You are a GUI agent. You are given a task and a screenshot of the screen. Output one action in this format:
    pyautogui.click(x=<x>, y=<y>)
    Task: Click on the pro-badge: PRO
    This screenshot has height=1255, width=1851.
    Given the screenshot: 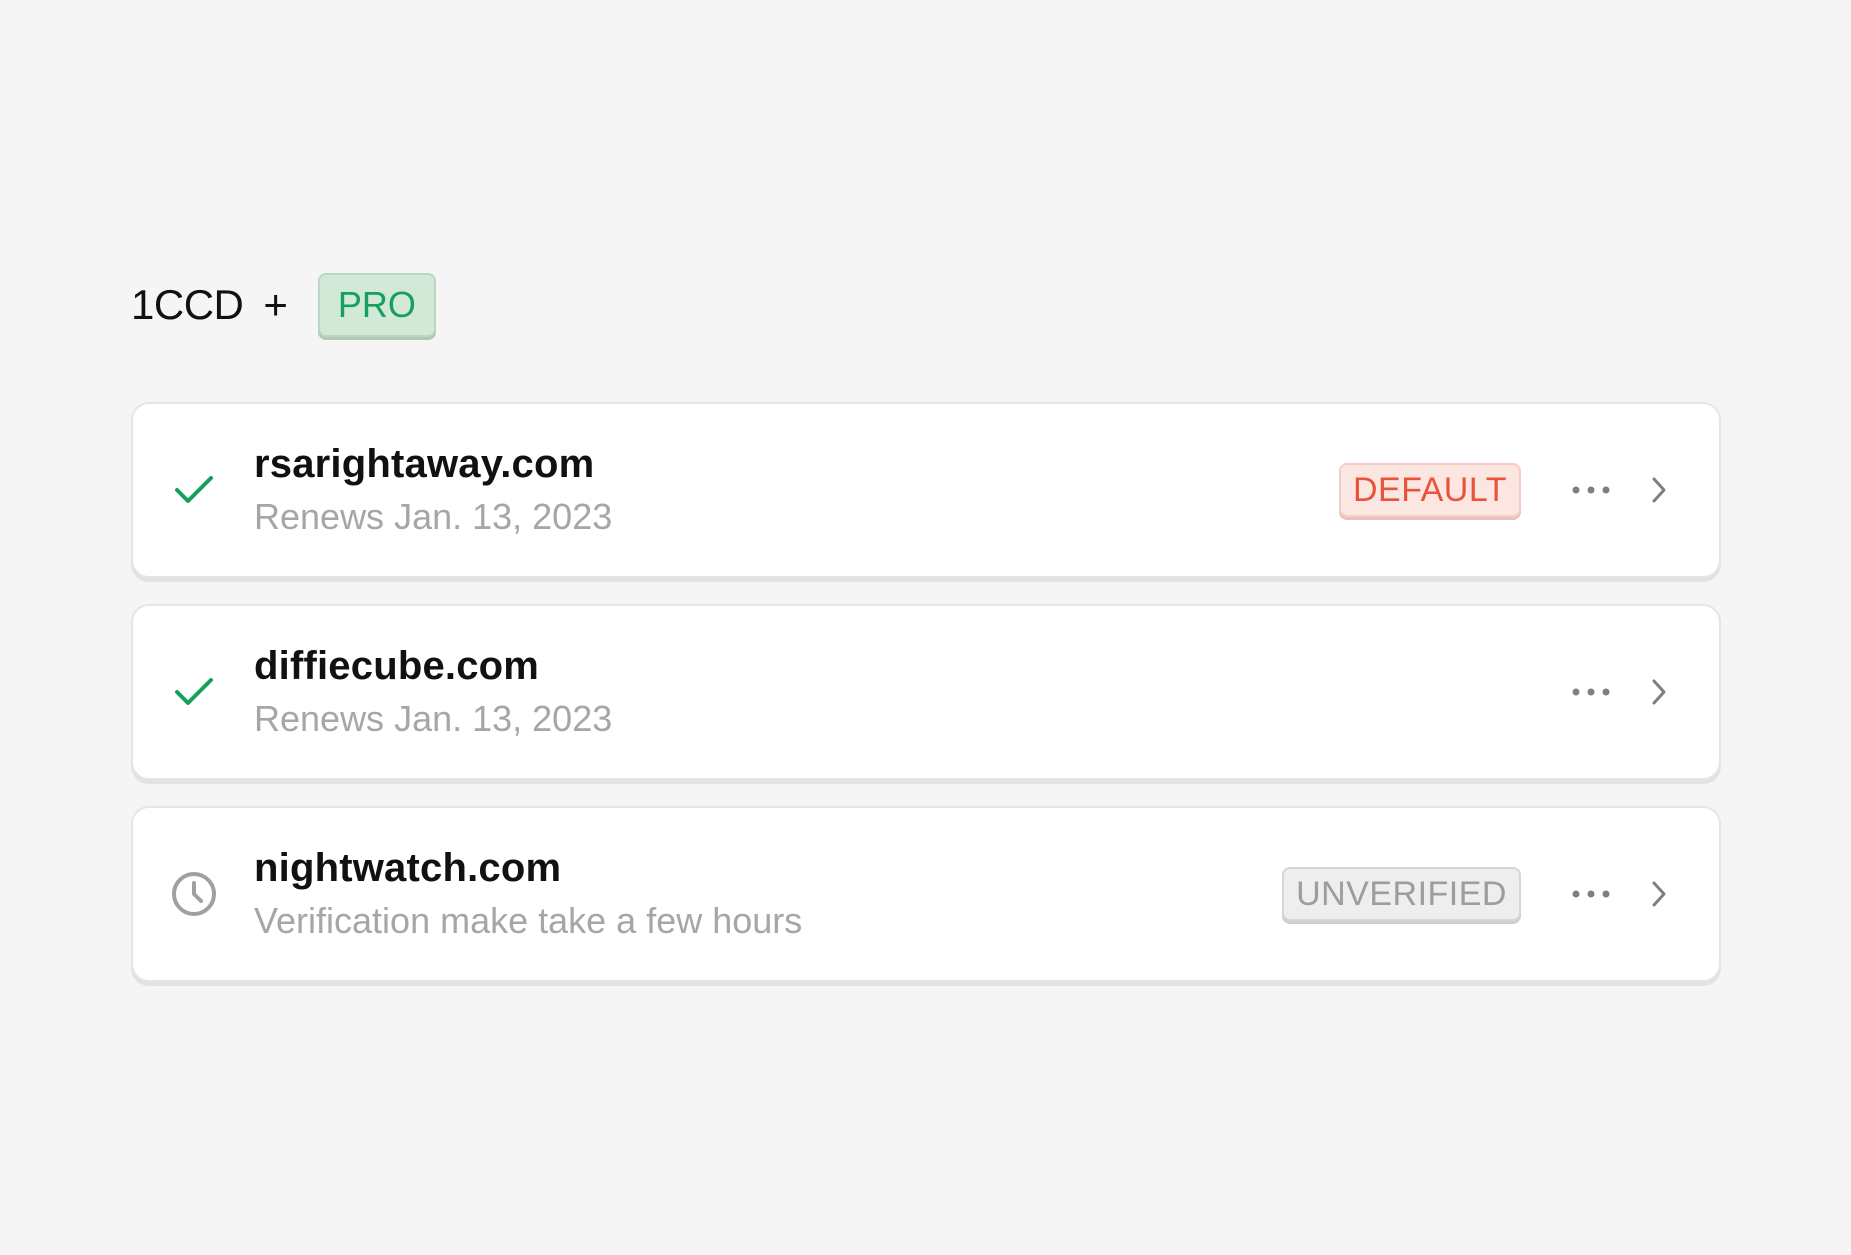 What is the action you would take?
    pyautogui.click(x=376, y=305)
    